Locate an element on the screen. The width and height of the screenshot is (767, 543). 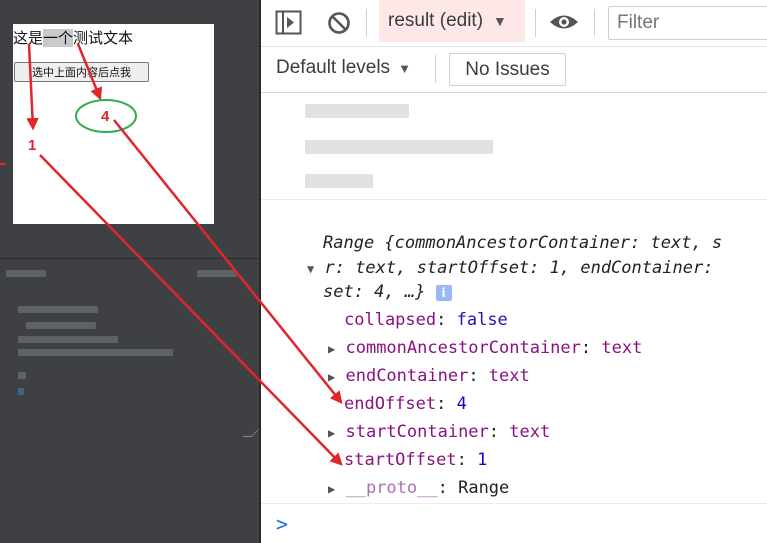
prop-end-container: ▶ endContainer: text is located at coordinates (429, 376).